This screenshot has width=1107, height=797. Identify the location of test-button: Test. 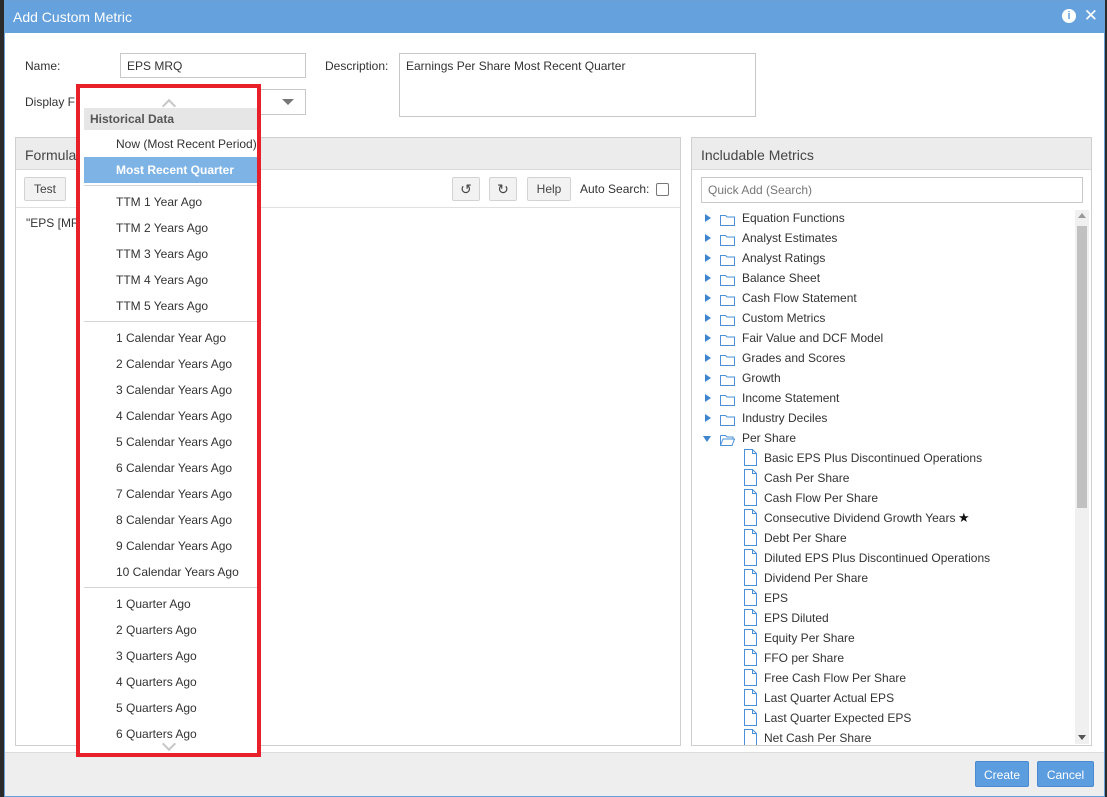
(45, 189).